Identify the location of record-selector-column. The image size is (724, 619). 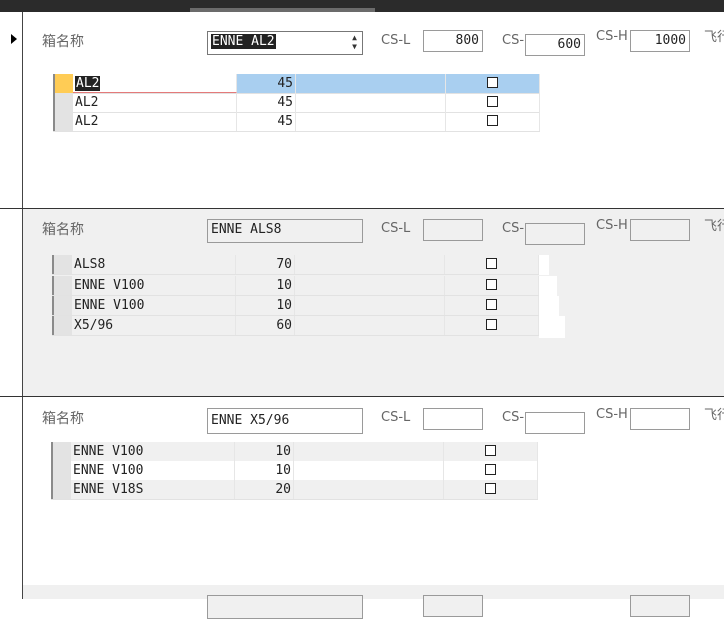
(11, 305).